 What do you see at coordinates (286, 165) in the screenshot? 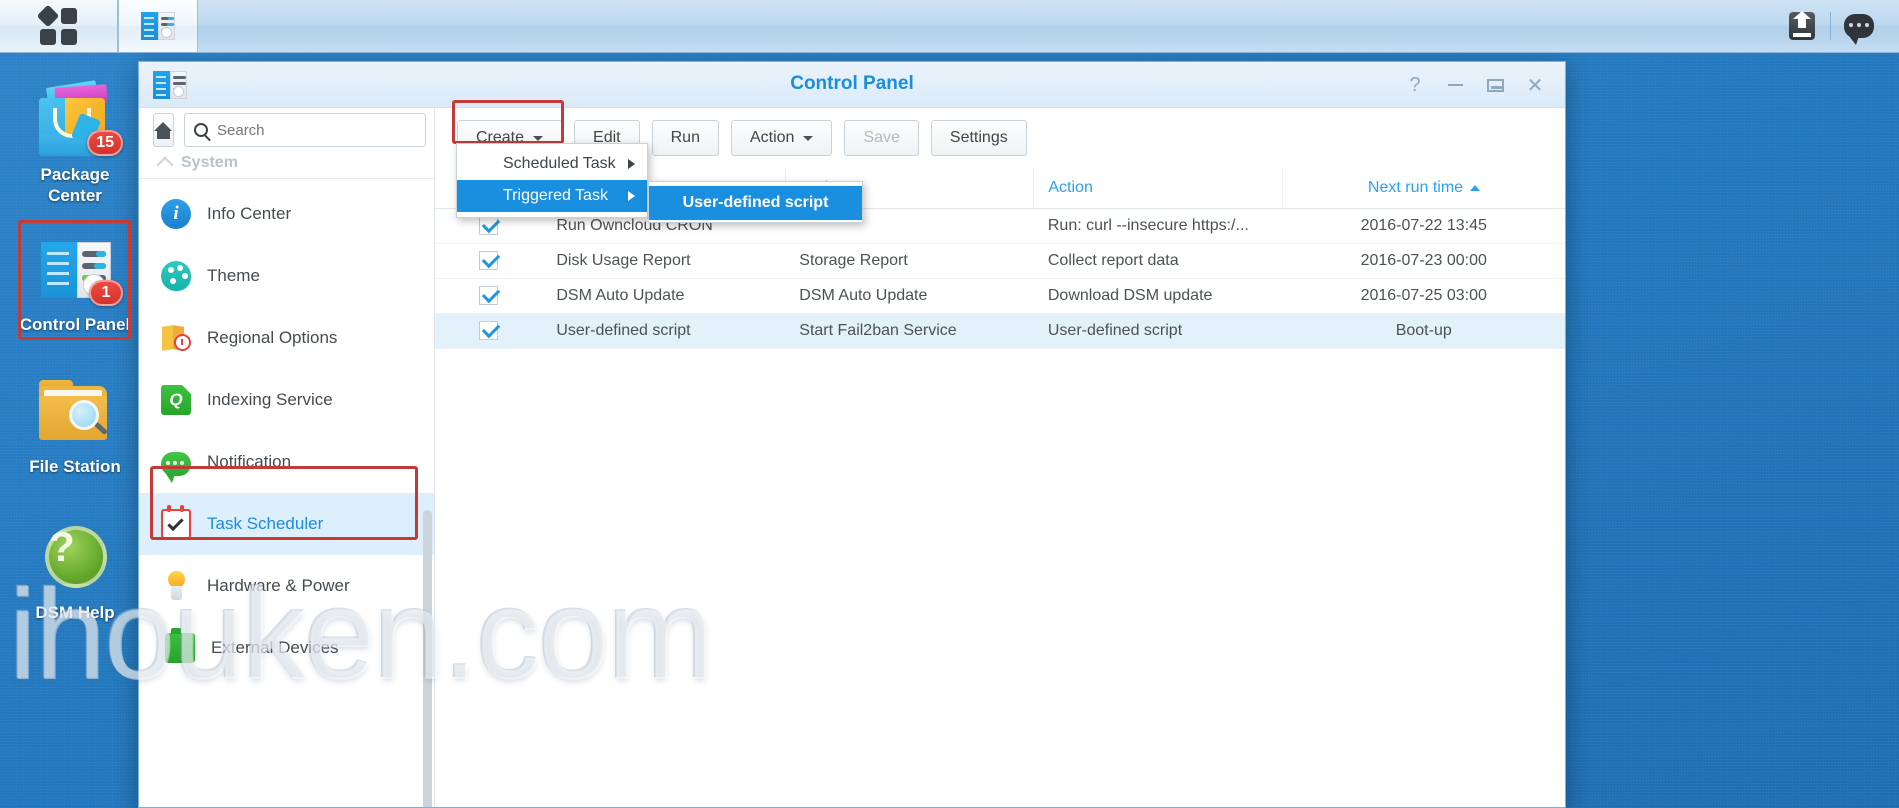
I see `sidebar-group-system: System` at bounding box center [286, 165].